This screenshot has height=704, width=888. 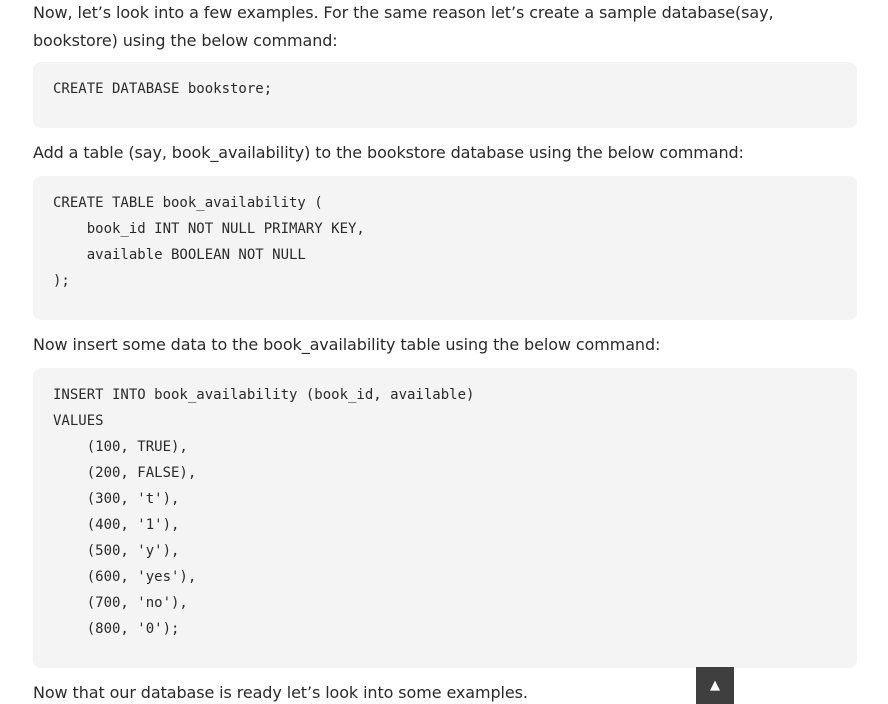 I want to click on code-line: (200, FALSE),, so click(x=125, y=473).